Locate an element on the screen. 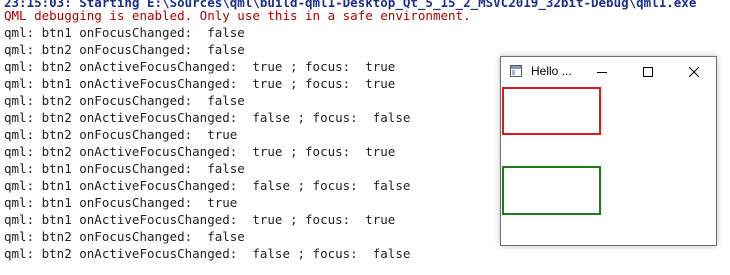 The height and width of the screenshot is (275, 730). maximize-icon is located at coordinates (648, 71).